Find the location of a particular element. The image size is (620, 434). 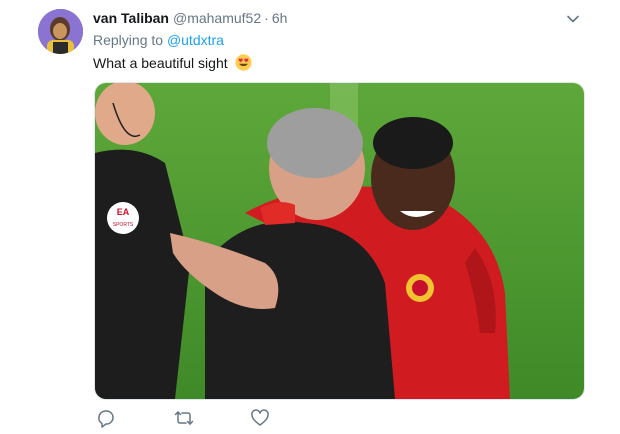

svg-text: SPORTS is located at coordinates (123, 225).